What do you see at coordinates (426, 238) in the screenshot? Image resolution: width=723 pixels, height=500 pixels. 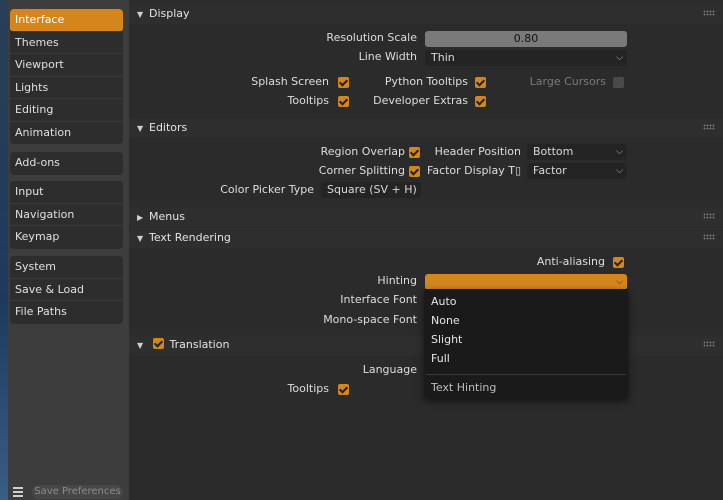 I see `text-rendering-header: ▼ Text Rendering` at bounding box center [426, 238].